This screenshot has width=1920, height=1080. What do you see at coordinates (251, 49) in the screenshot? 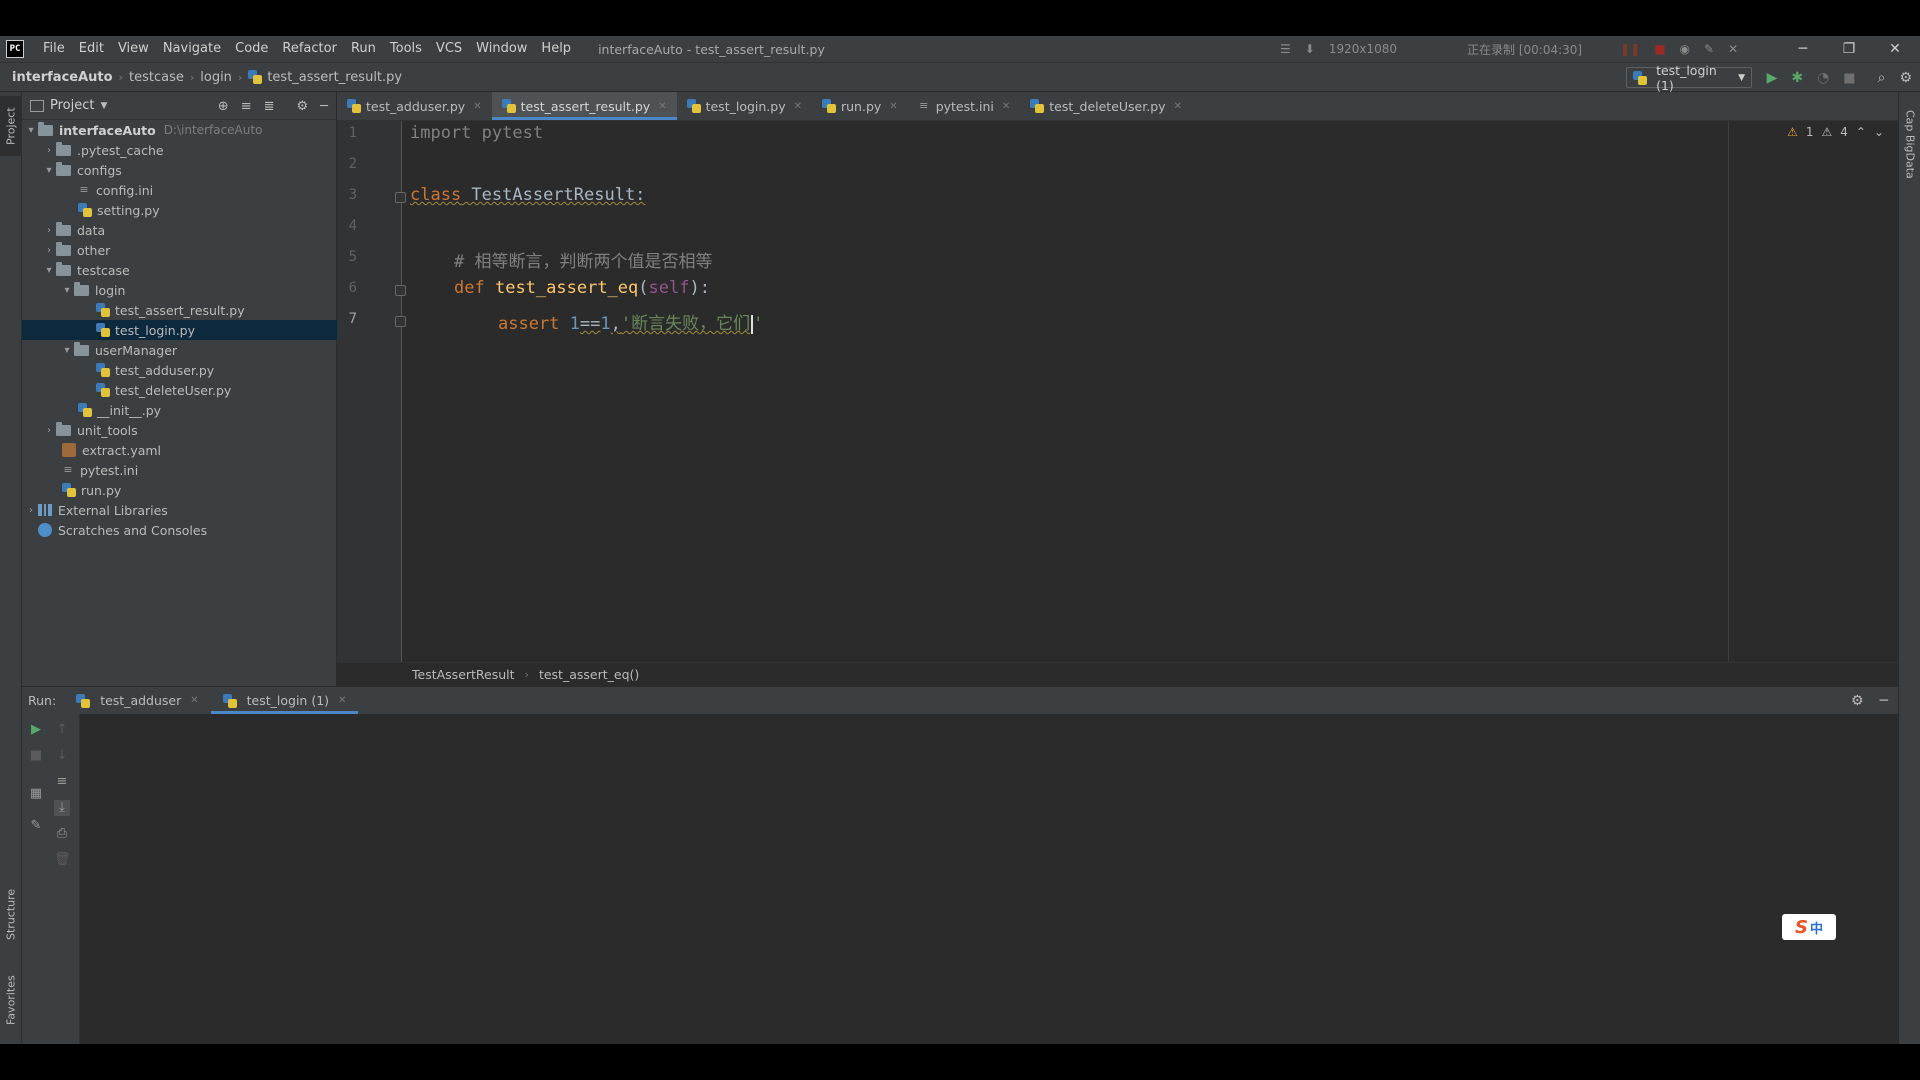
I see `menu-code: Code` at bounding box center [251, 49].